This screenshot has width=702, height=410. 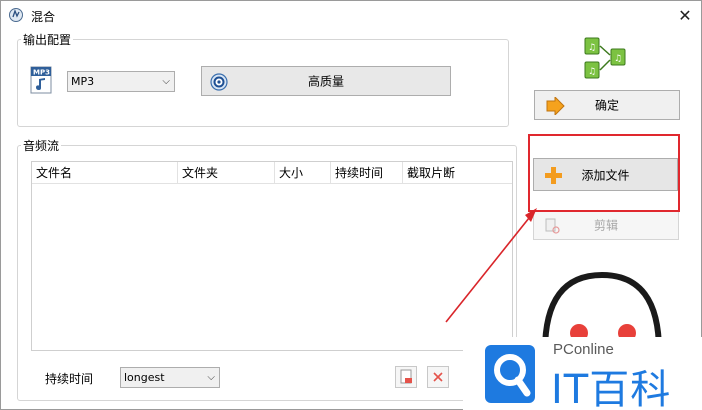 What do you see at coordinates (611, 388) in the screenshot?
I see `watermark-brand-large: IT百科` at bounding box center [611, 388].